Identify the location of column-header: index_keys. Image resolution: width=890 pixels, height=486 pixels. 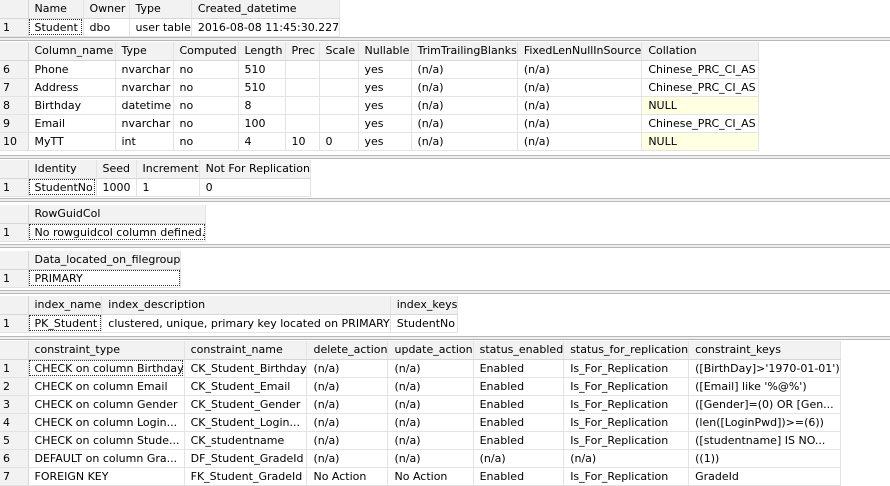
(424, 305).